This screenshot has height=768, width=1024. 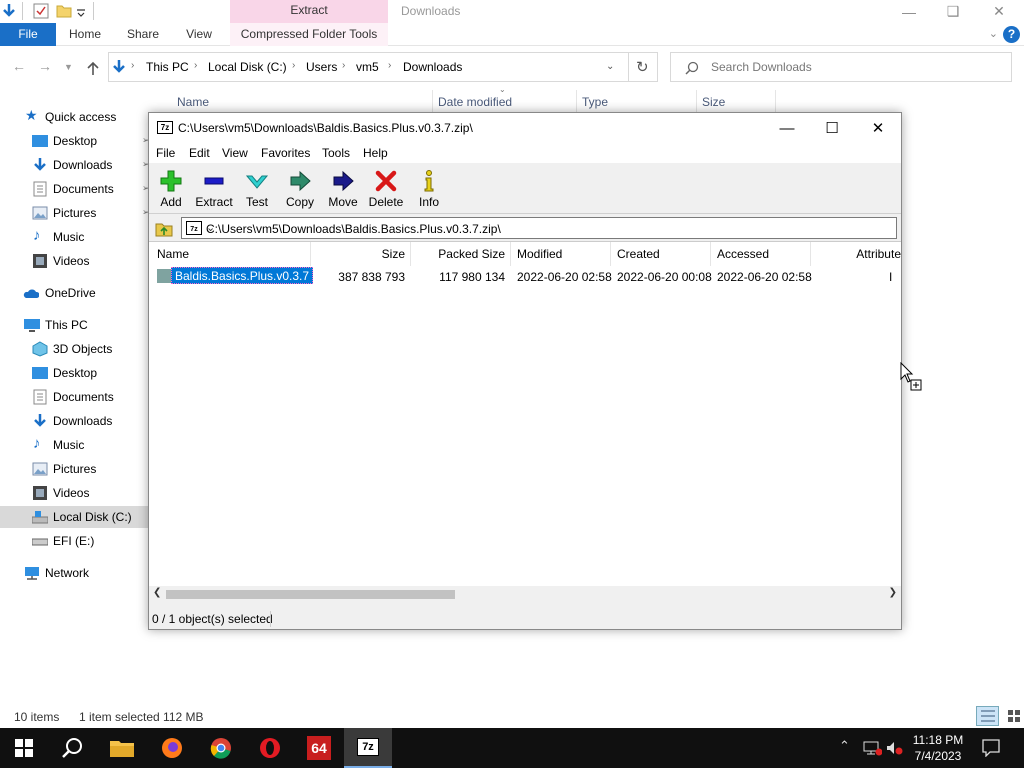 I want to click on taskbar-opera, so click(x=270, y=748).